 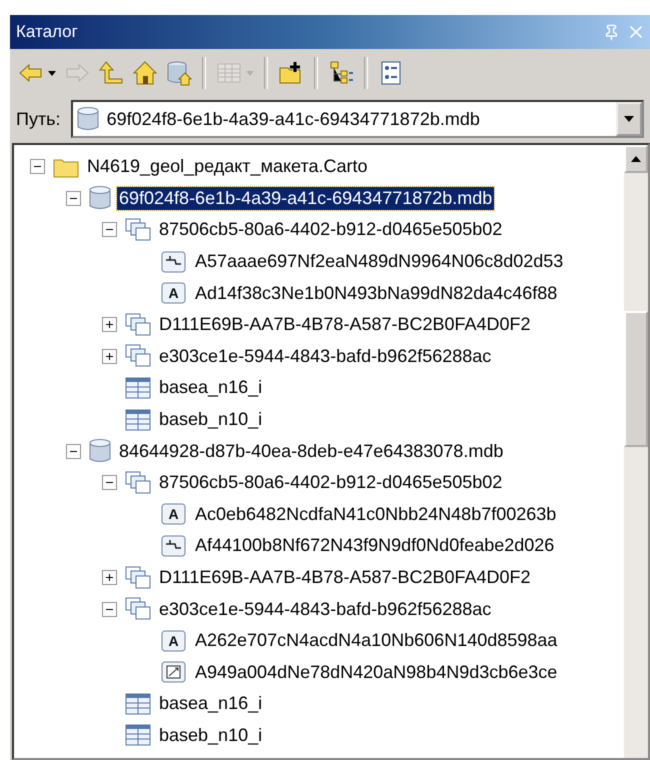 What do you see at coordinates (379, 262) in the screenshot?
I see `tree-item: A57aaae697Nf2eaN489dN9964N06c8d02d53` at bounding box center [379, 262].